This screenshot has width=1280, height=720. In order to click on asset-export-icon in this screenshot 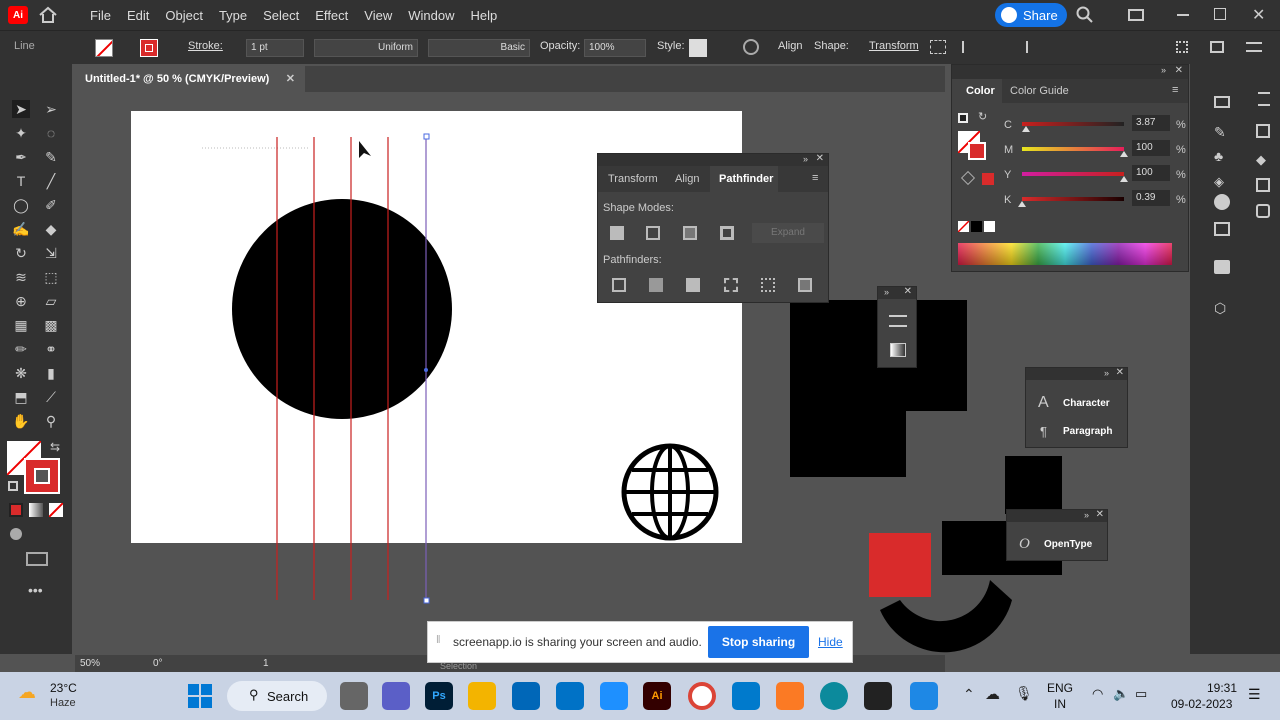, I will do `click(1222, 229)`.